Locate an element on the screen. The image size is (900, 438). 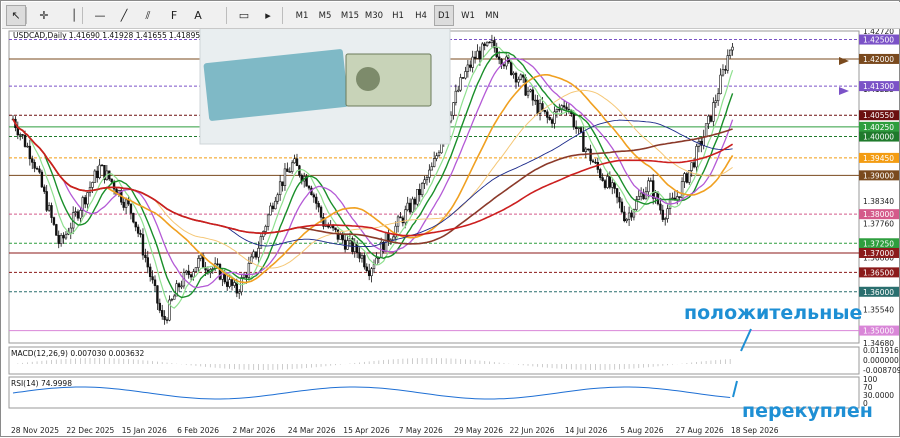
timeframe-h1-button: H1 is located at coordinates (398, 15).